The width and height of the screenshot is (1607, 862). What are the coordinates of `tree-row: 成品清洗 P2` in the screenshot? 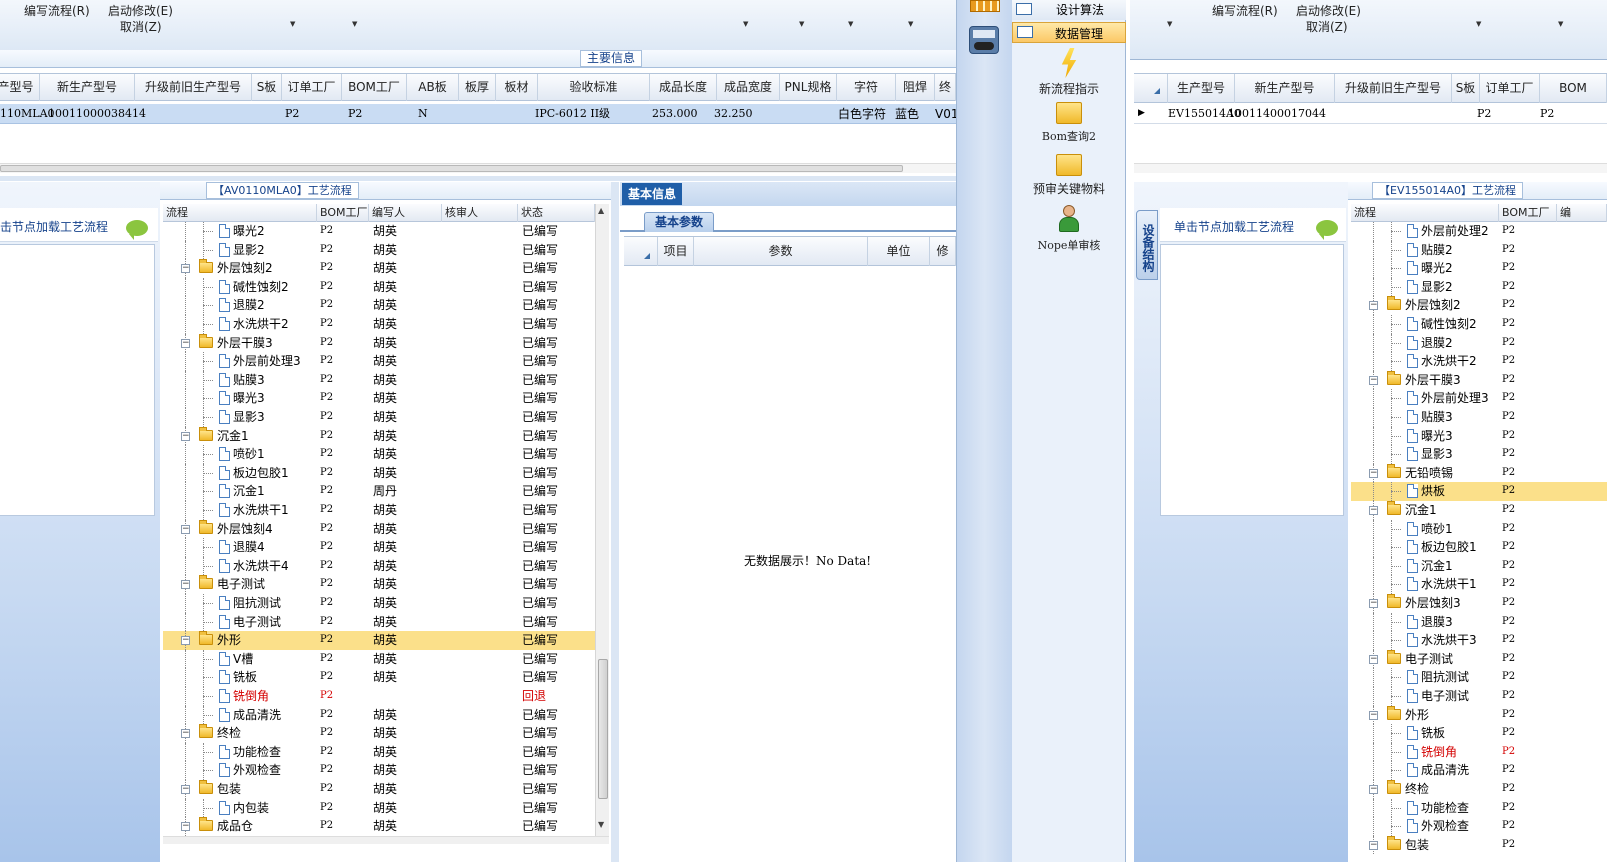 It's located at (1479, 770).